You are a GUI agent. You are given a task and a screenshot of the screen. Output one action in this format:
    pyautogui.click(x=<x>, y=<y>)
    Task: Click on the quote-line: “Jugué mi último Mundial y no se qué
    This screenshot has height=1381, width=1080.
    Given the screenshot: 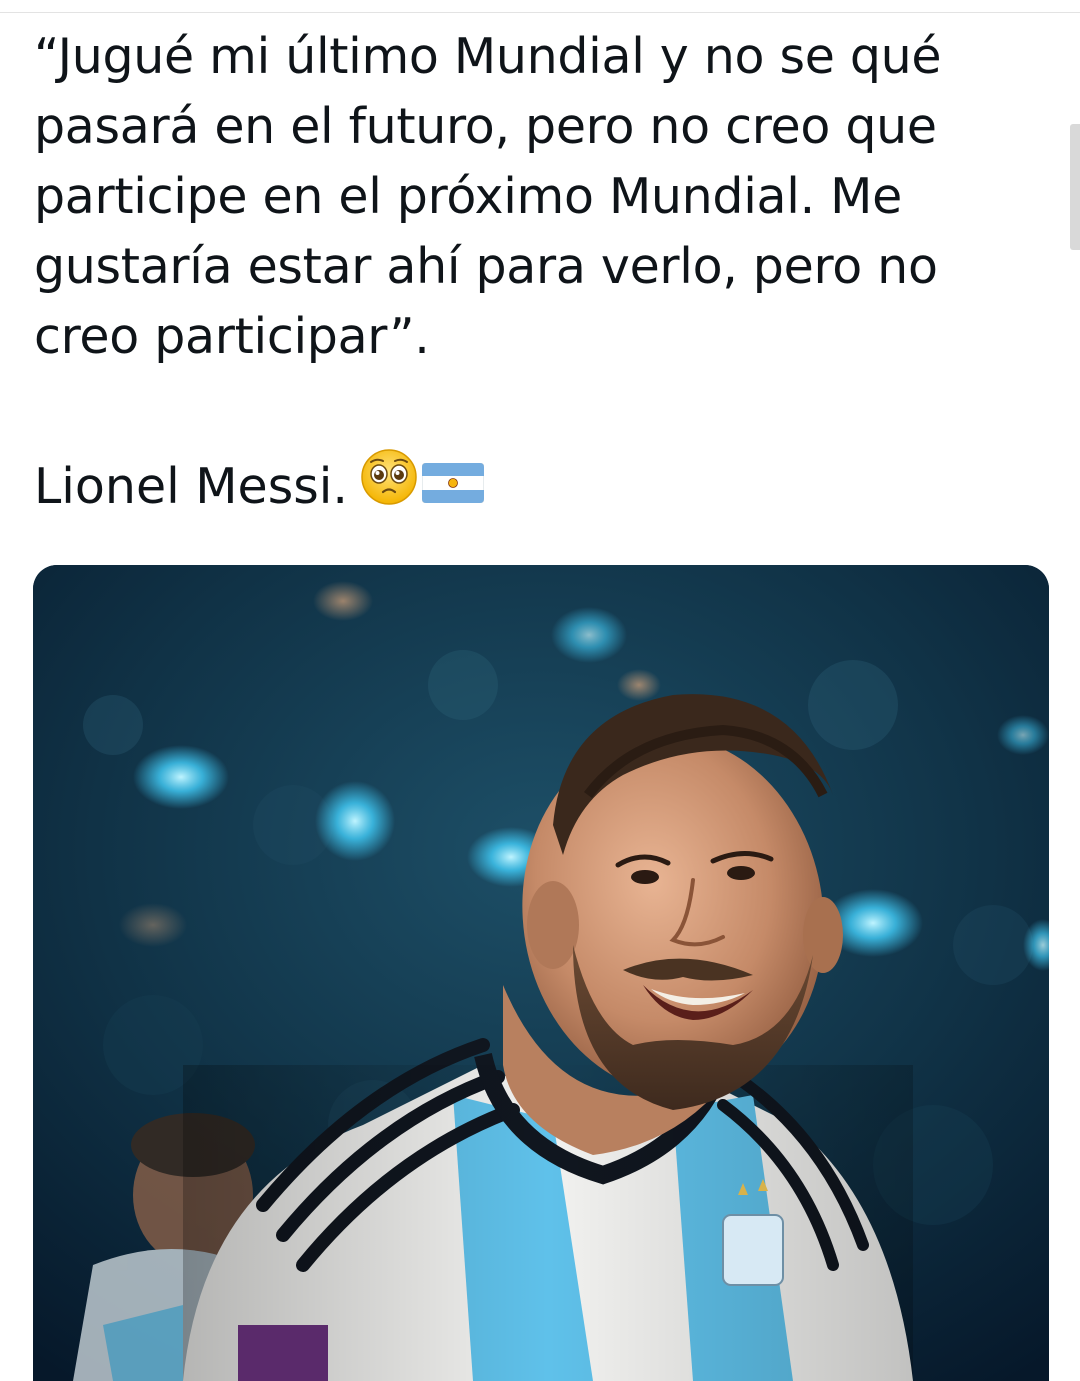 What is the action you would take?
    pyautogui.click(x=488, y=56)
    